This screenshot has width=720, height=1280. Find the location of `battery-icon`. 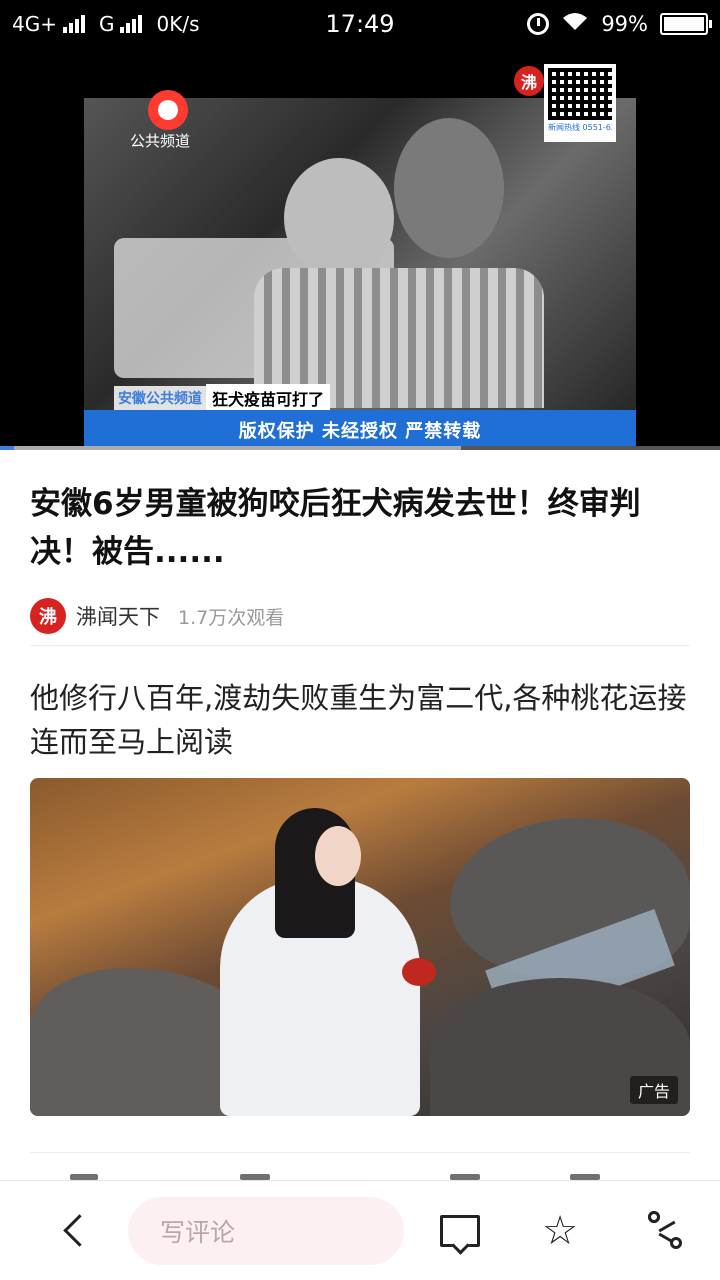

battery-icon is located at coordinates (686, 24).